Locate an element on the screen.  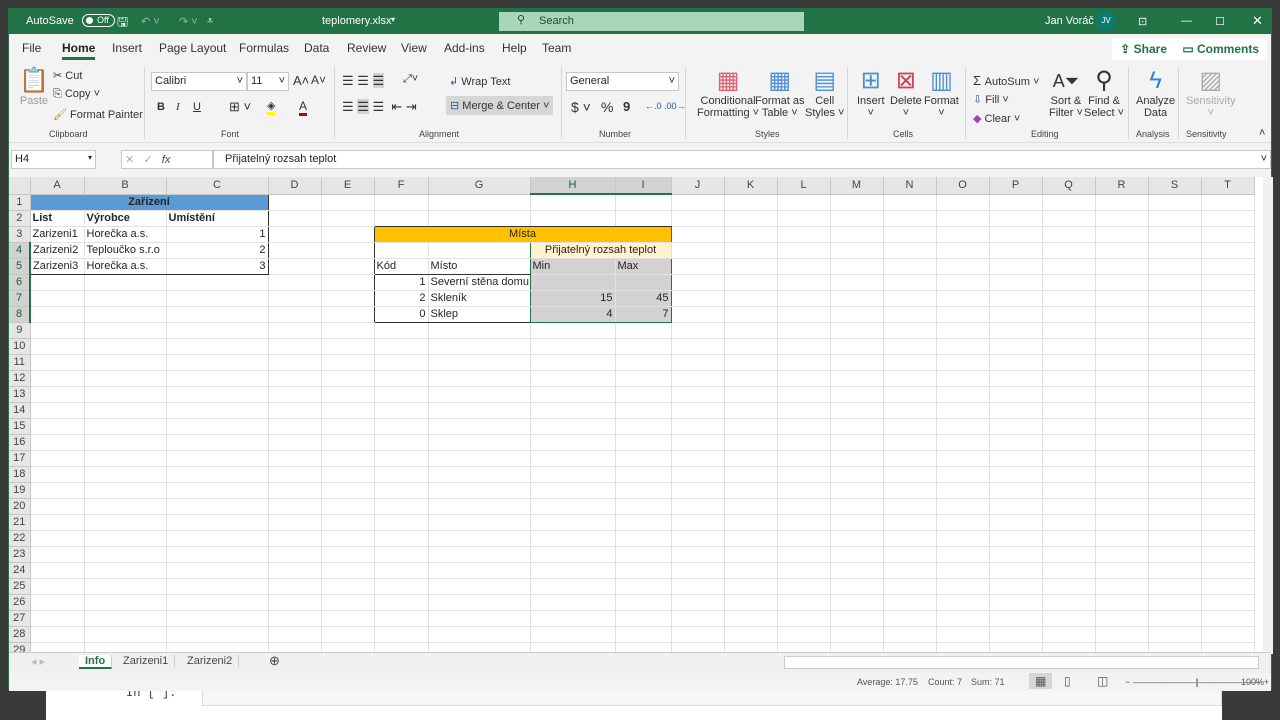
cell-N17 is located at coordinates (910, 458).